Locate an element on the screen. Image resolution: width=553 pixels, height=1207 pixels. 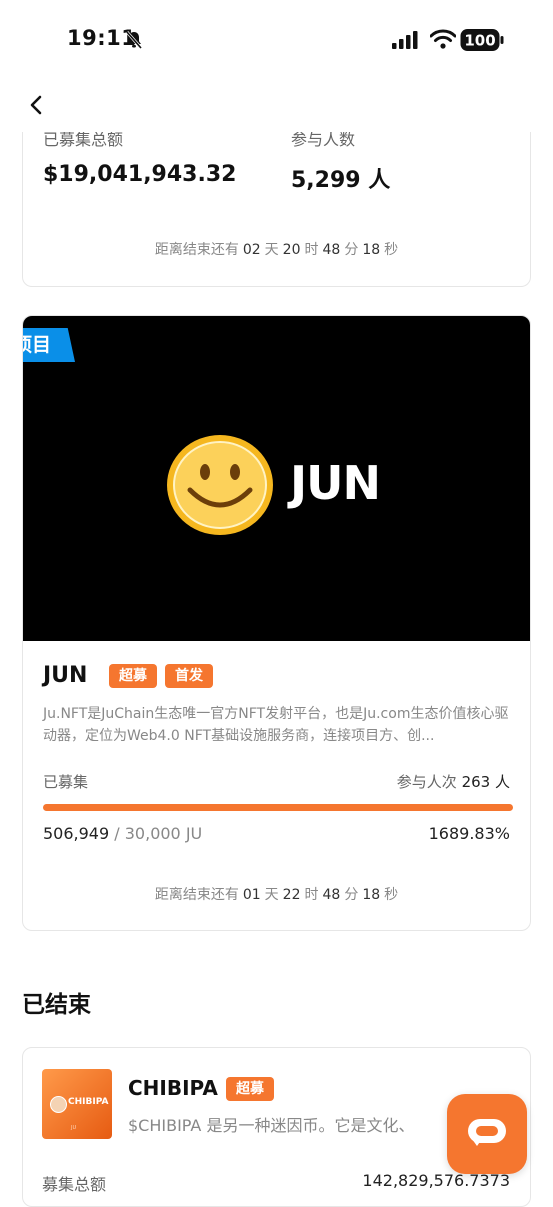
signal-icon is located at coordinates (405, 40).